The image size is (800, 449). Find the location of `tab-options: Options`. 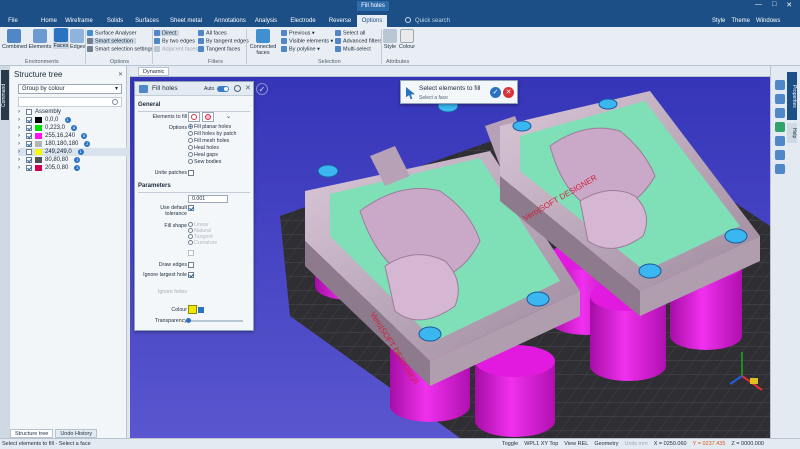

tab-options: Options is located at coordinates (372, 21).